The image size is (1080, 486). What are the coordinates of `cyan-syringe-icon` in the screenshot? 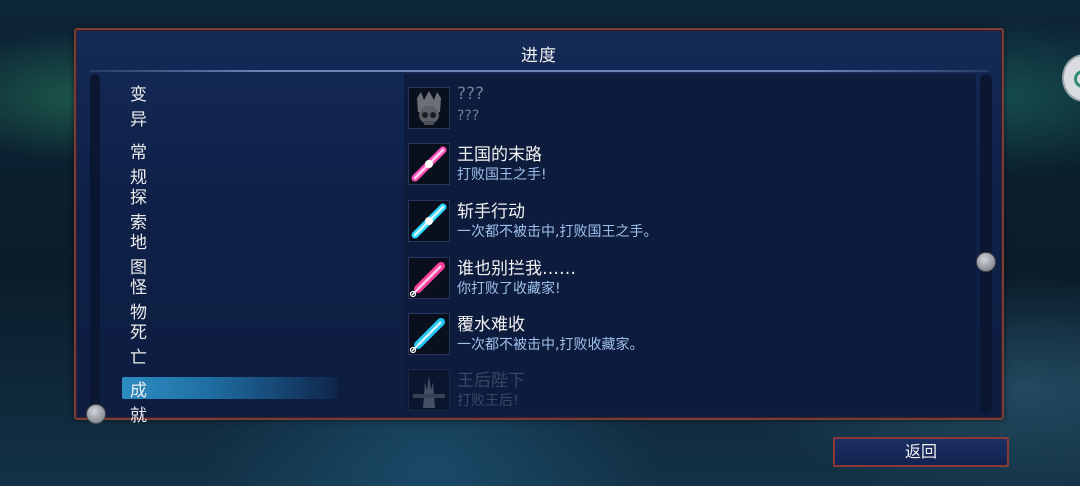 It's located at (429, 334).